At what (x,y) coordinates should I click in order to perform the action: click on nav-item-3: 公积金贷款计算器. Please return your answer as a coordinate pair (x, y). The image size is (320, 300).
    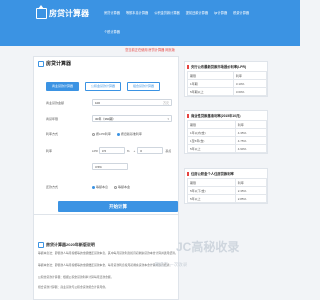
    Looking at the image, I should click on (167, 12).